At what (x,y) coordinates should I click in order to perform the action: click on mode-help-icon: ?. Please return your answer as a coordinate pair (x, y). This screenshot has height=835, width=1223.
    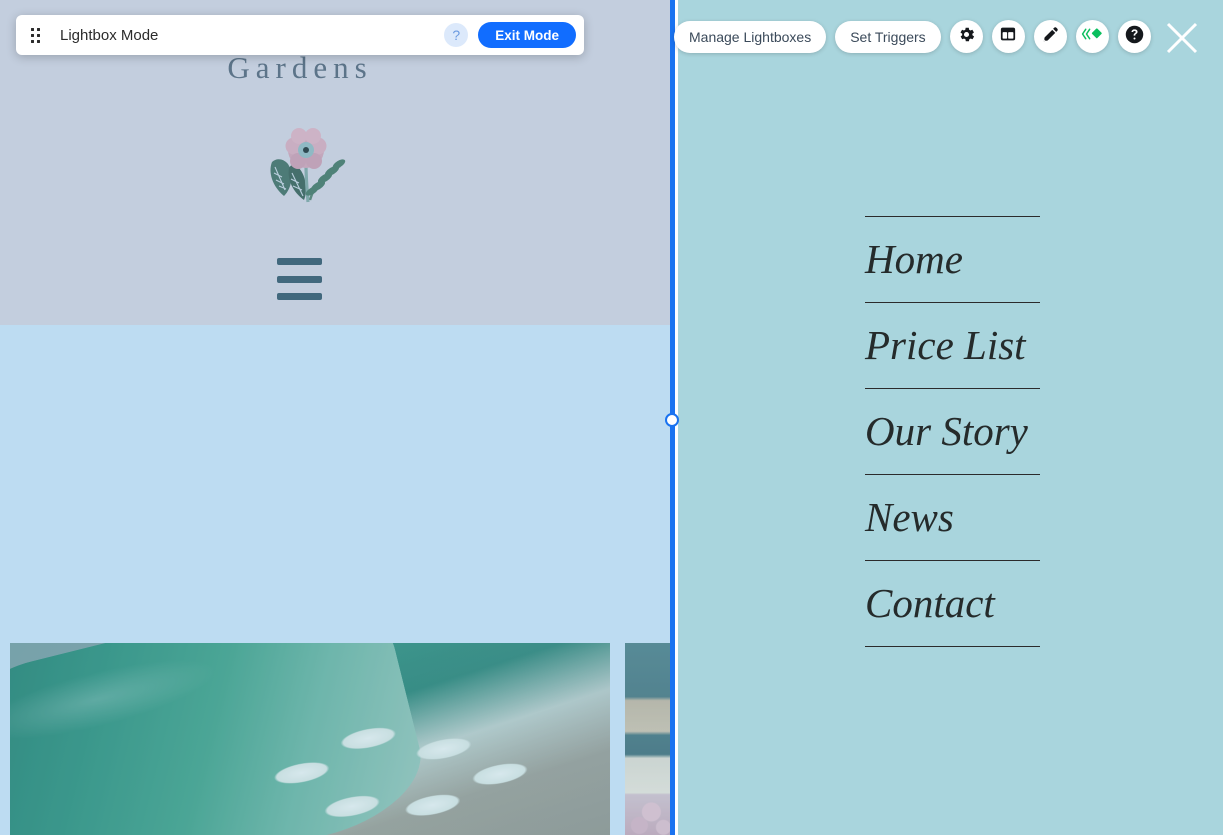
    Looking at the image, I should click on (456, 35).